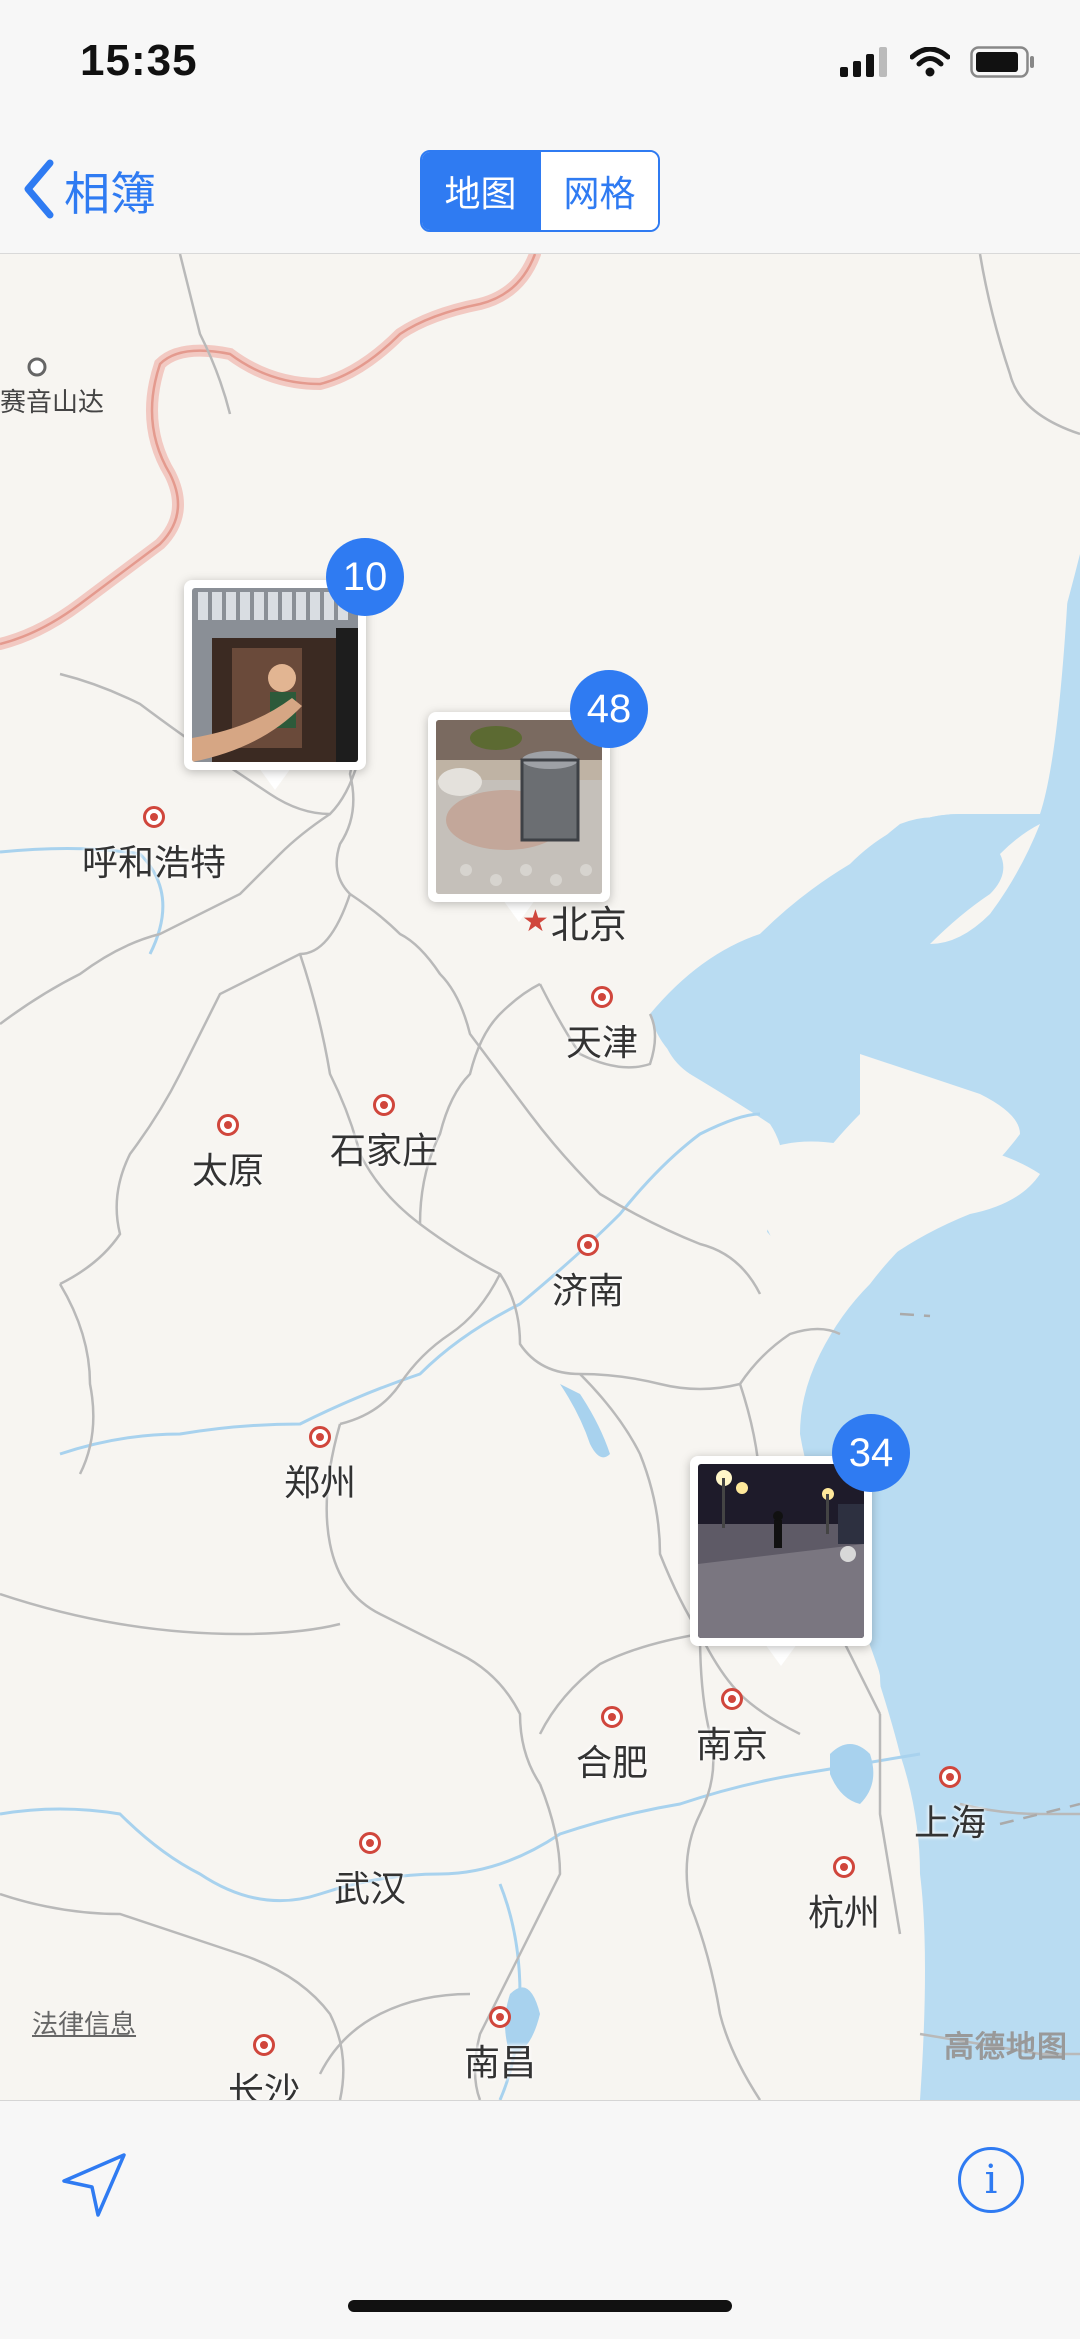  Describe the element at coordinates (365, 577) in the screenshot. I see `photo-count-badge: 10` at that location.